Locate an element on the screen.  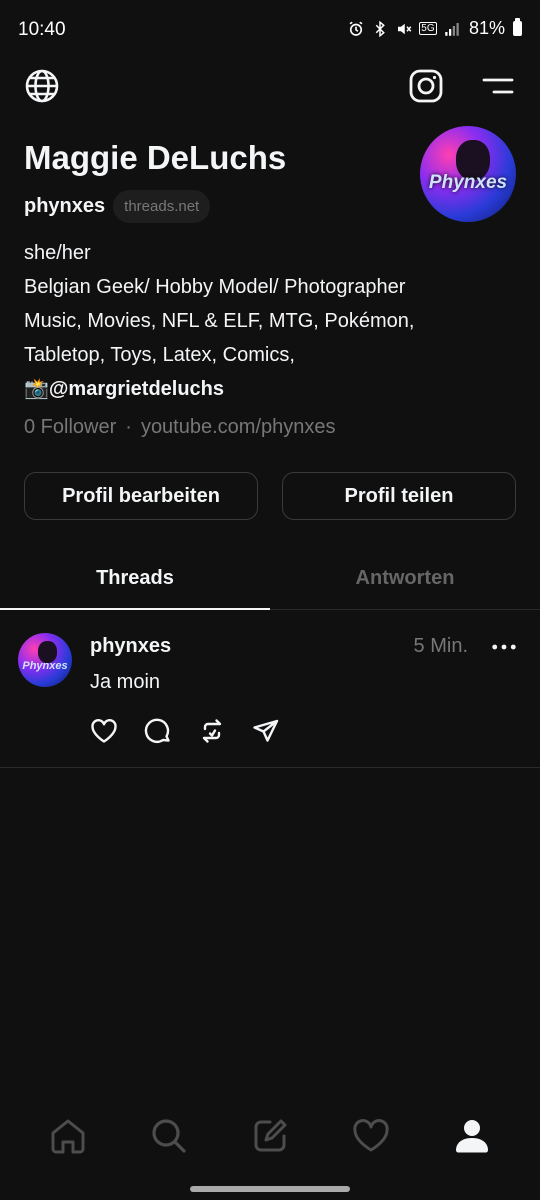
alarm-icon is located at coordinates (356, 29).